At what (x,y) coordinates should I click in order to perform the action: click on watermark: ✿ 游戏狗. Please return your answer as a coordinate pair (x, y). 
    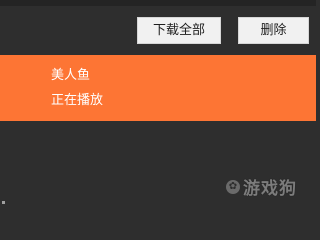
    Looking at the image, I should click on (261, 186).